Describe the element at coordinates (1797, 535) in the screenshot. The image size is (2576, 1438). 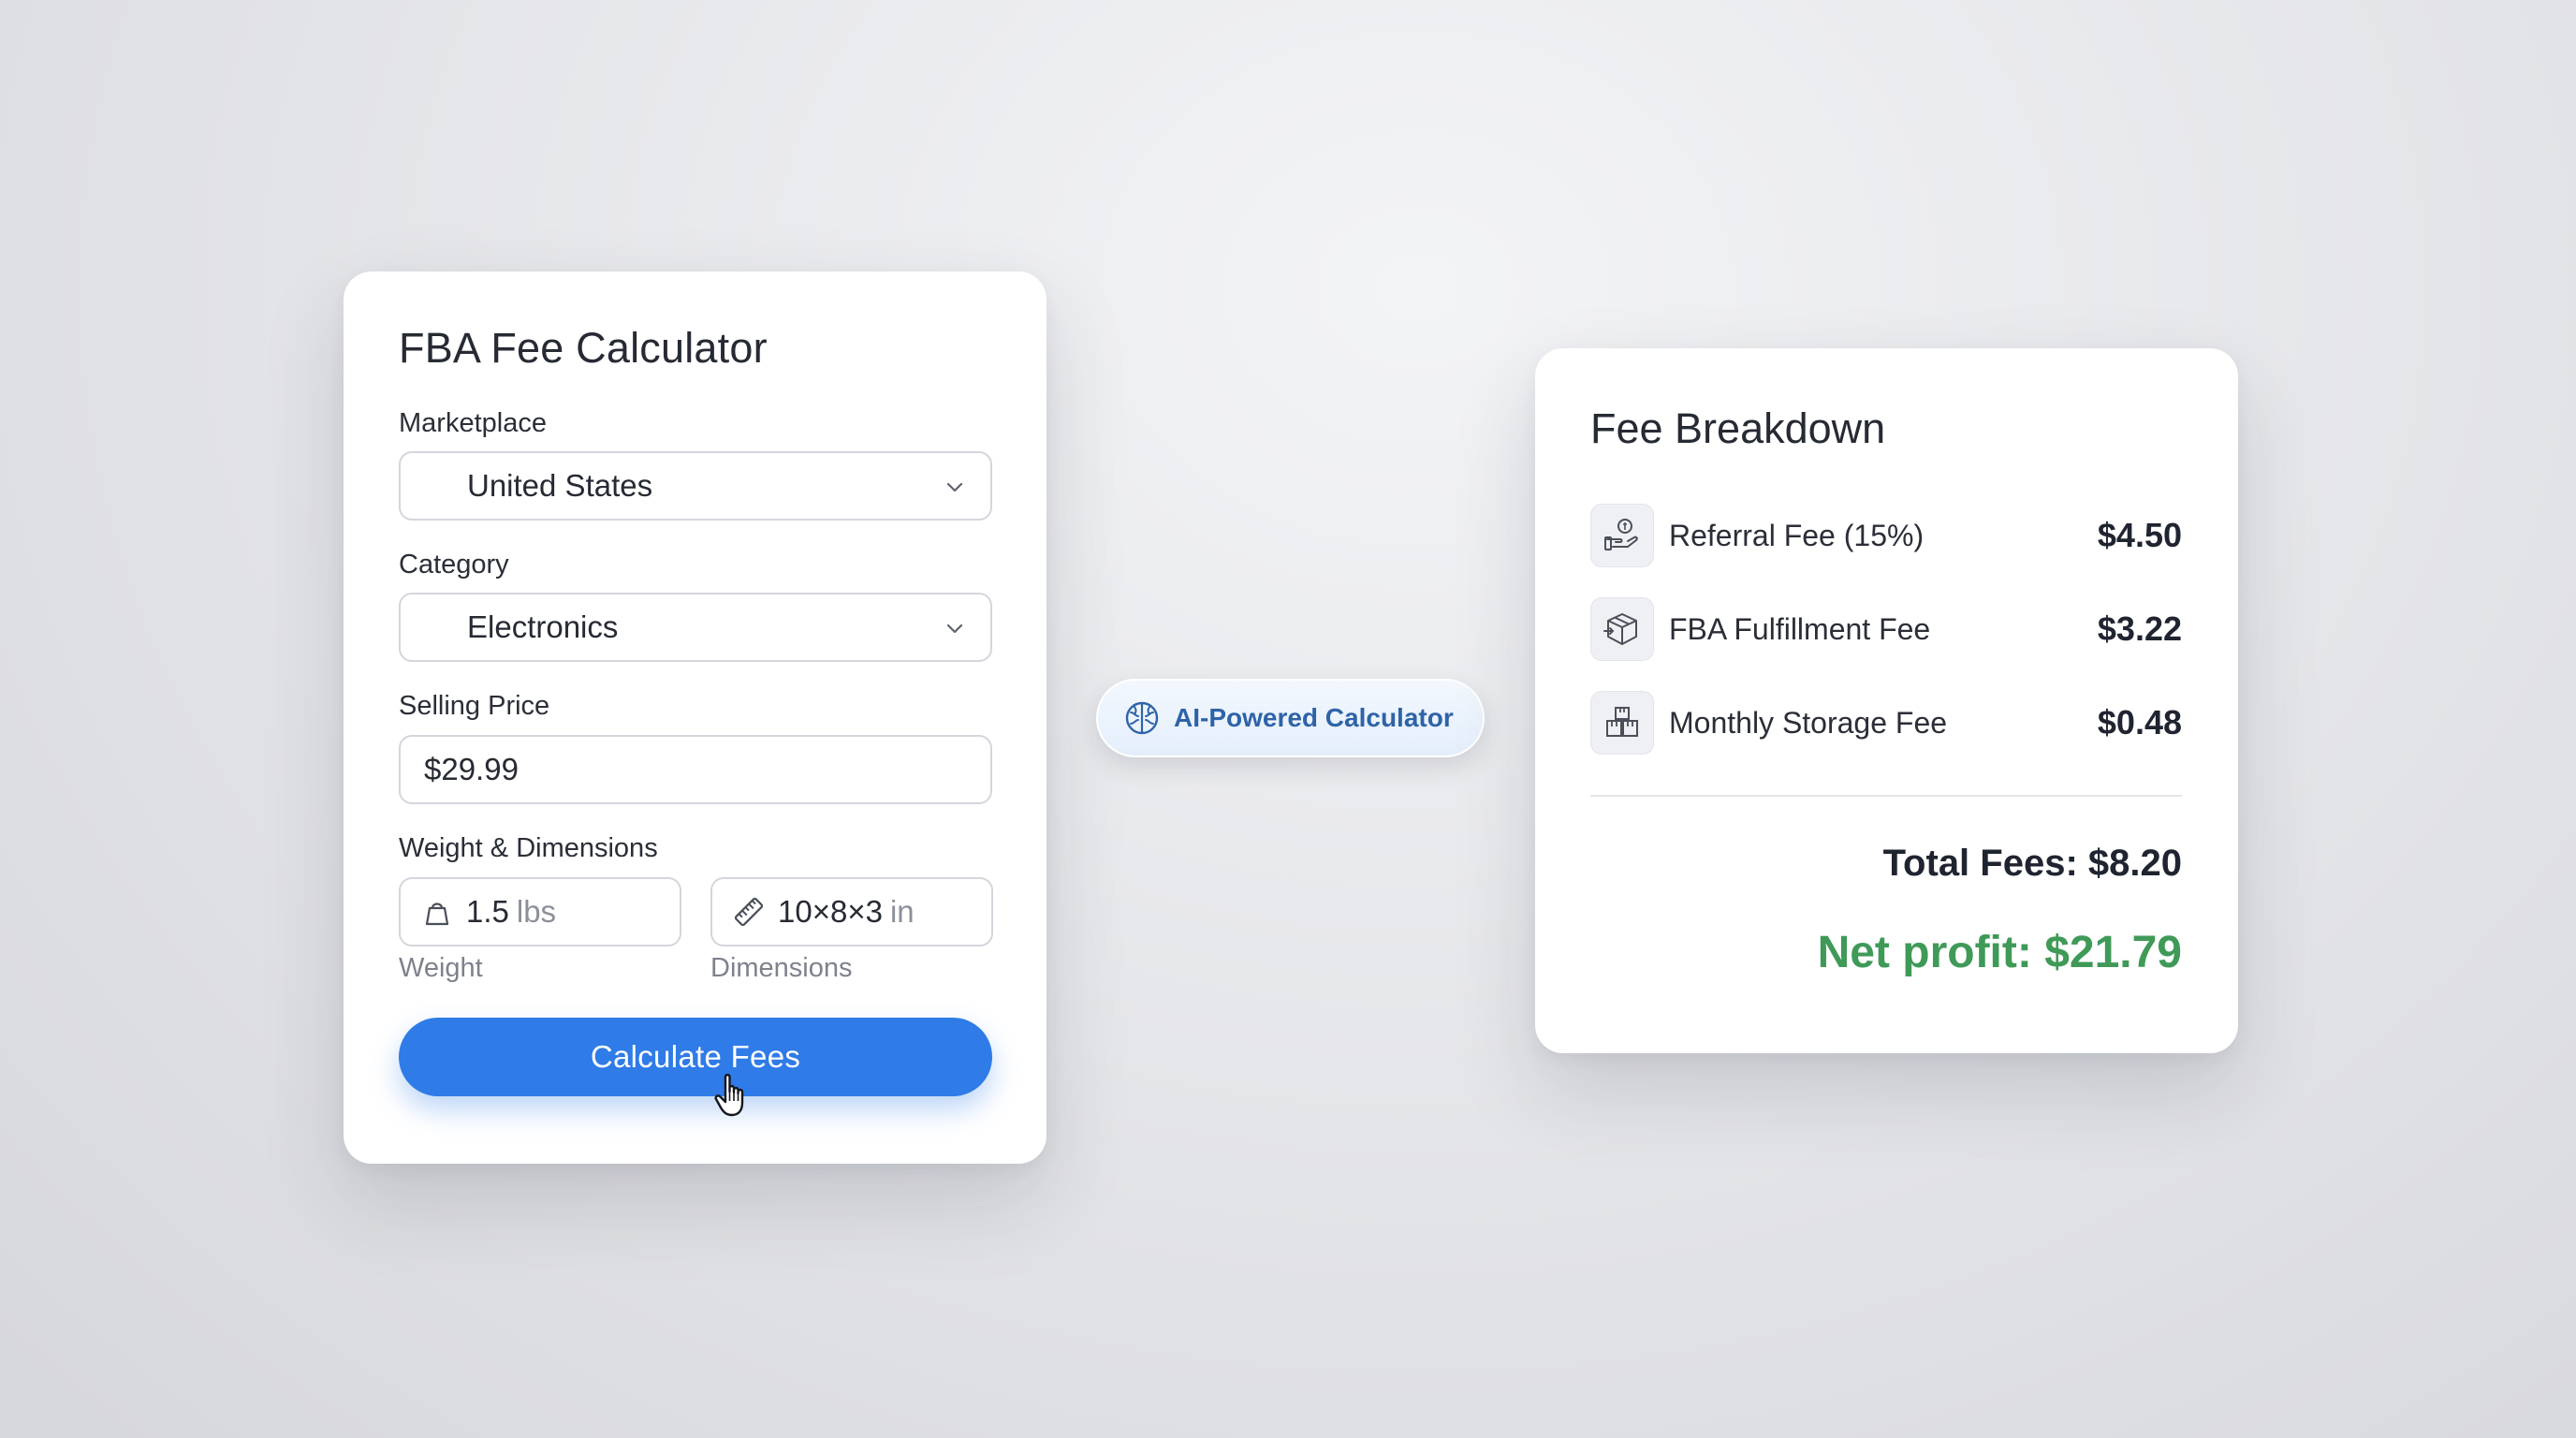
I see `fee-name: Referral Fee (15%)` at that location.